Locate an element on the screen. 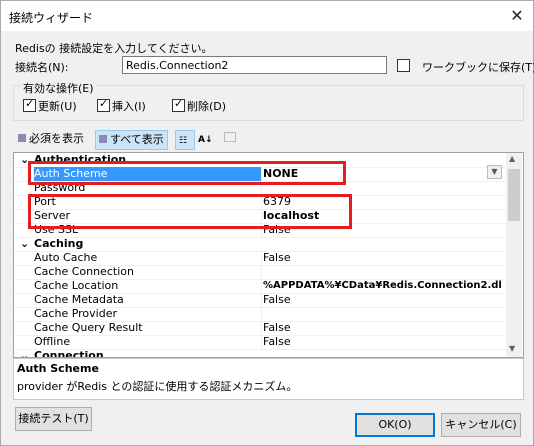 The image size is (534, 446). property-value: %APPDATA%¥CData¥Redis.Connection2.dl is located at coordinates (382, 286).